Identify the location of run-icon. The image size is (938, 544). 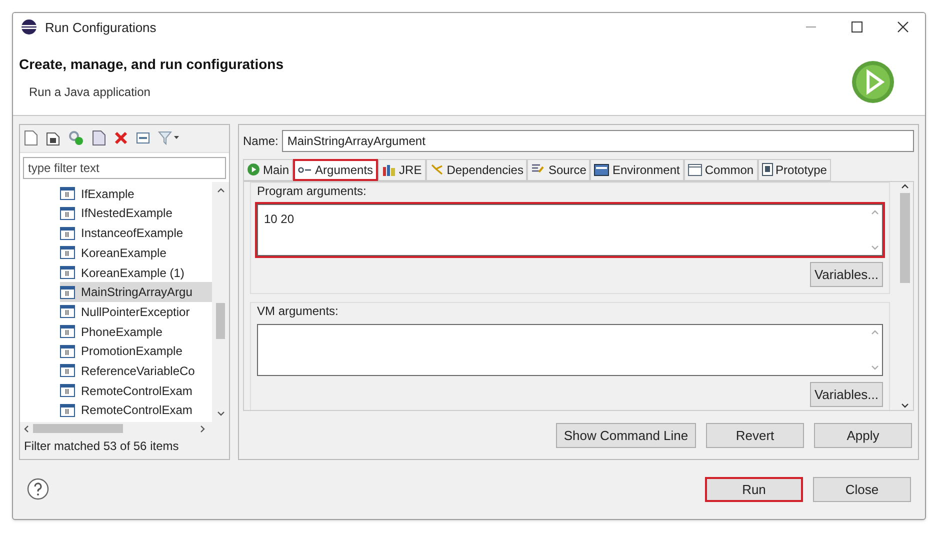
(873, 82).